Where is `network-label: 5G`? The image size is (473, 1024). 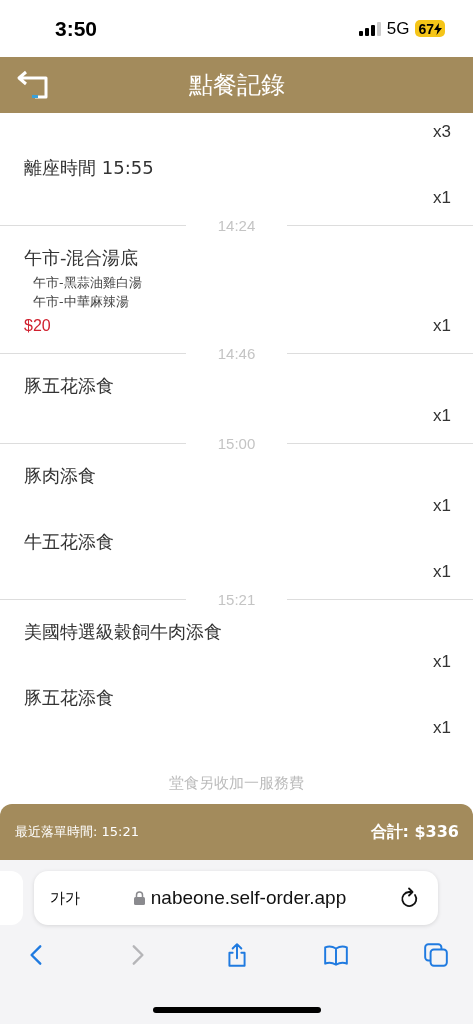
network-label: 5G is located at coordinates (398, 28).